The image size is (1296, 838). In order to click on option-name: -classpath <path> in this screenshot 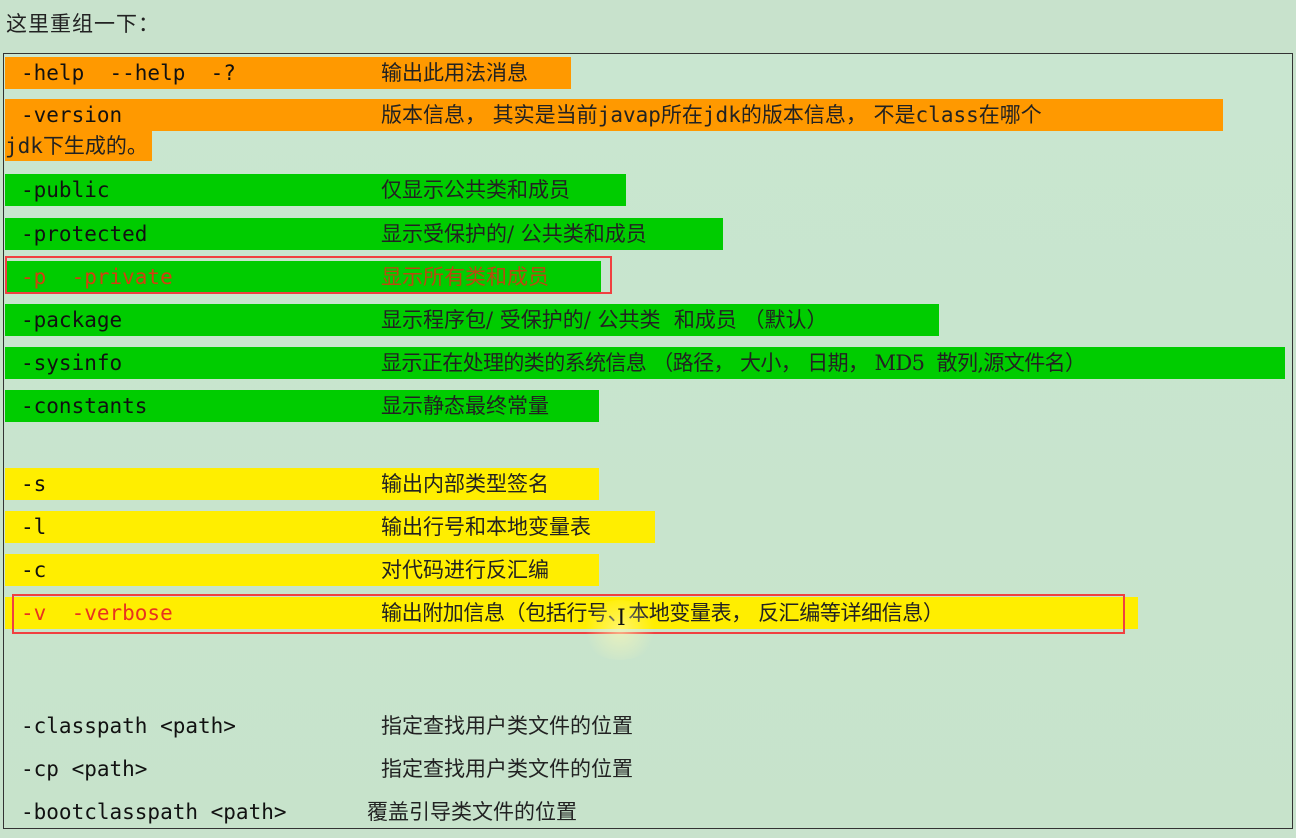, I will do `click(128, 726)`.